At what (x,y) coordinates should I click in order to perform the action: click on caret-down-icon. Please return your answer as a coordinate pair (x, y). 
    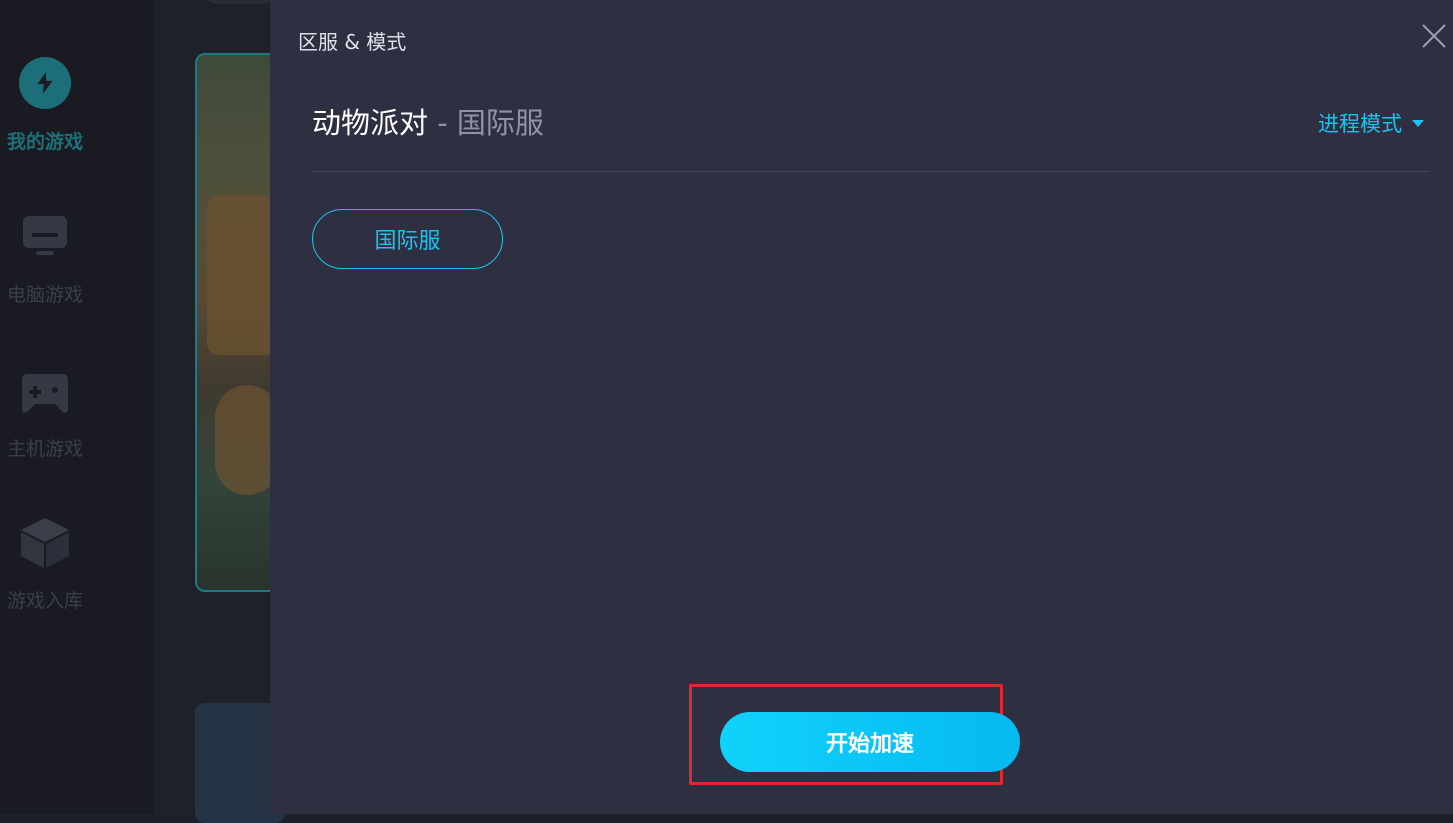
    Looking at the image, I should click on (1418, 123).